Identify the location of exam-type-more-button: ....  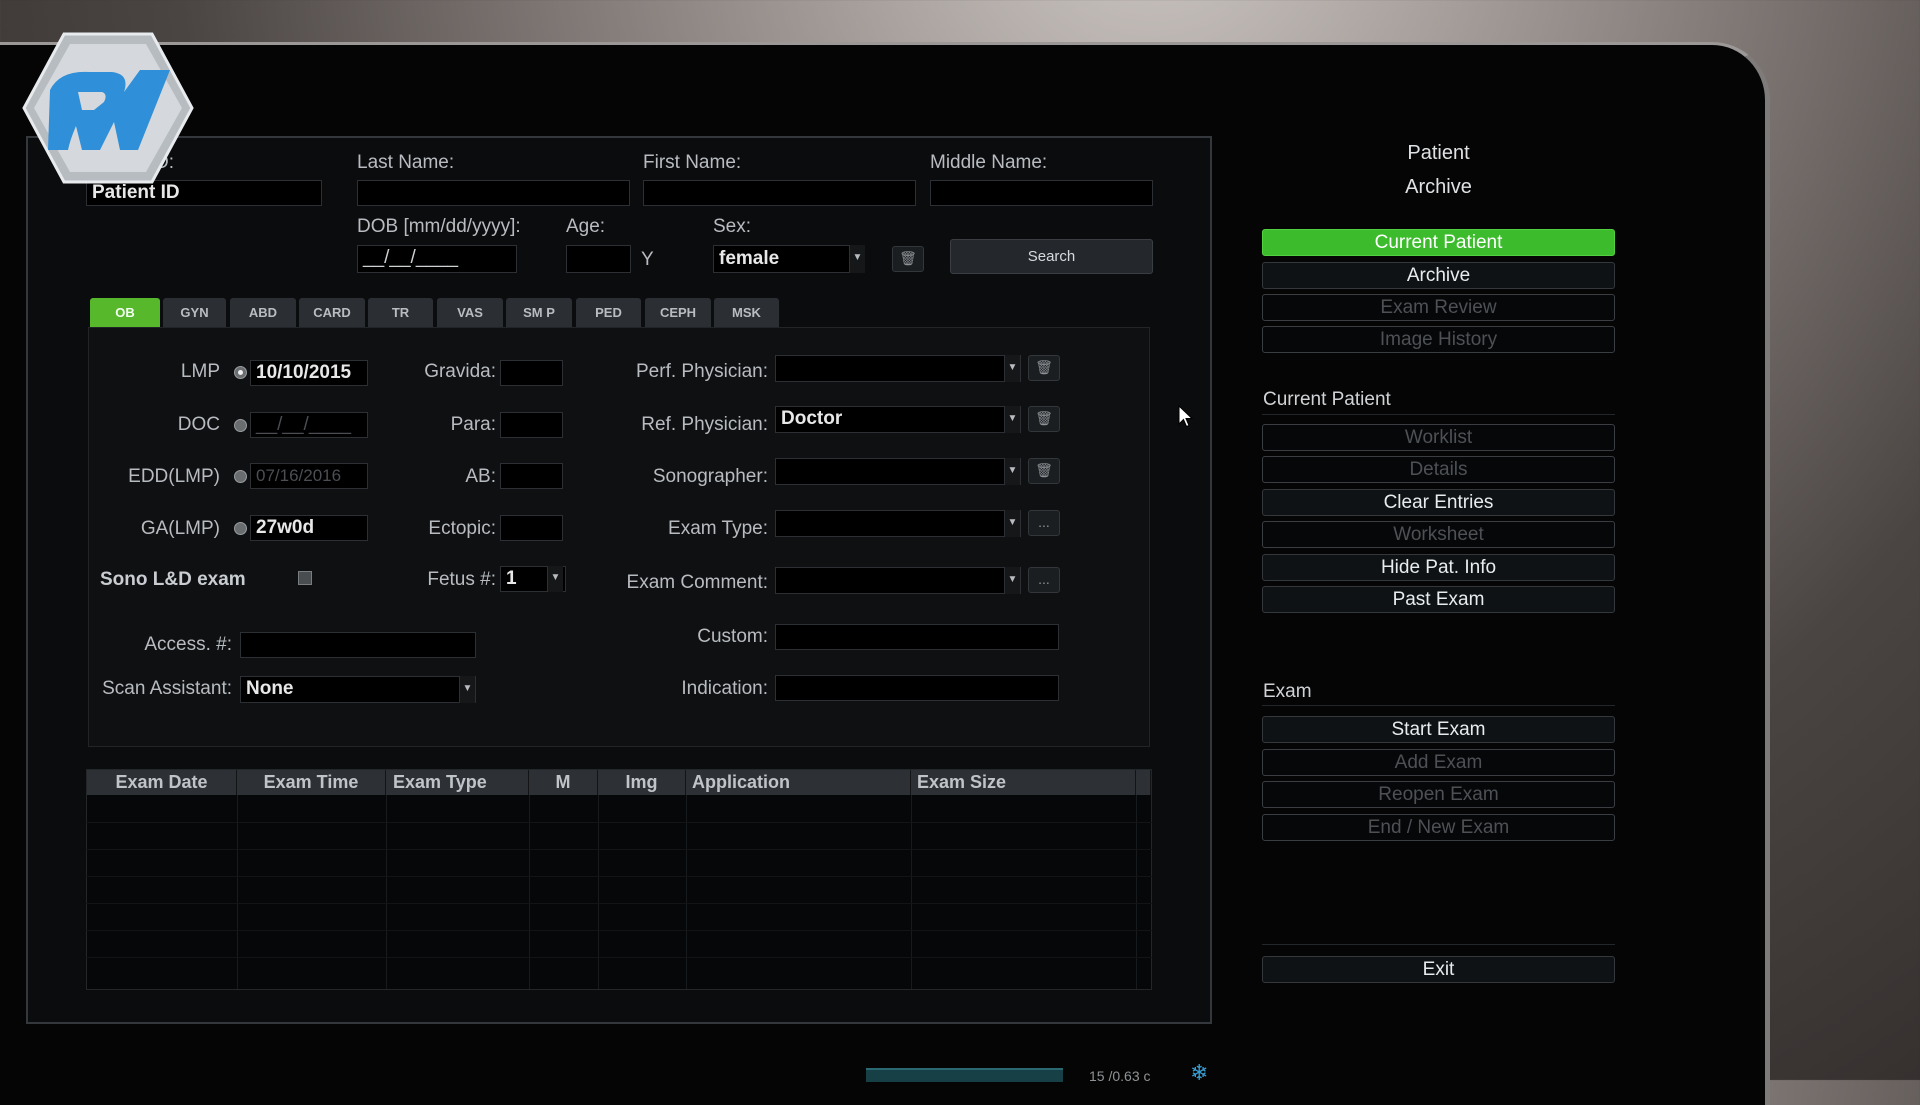
(1044, 523).